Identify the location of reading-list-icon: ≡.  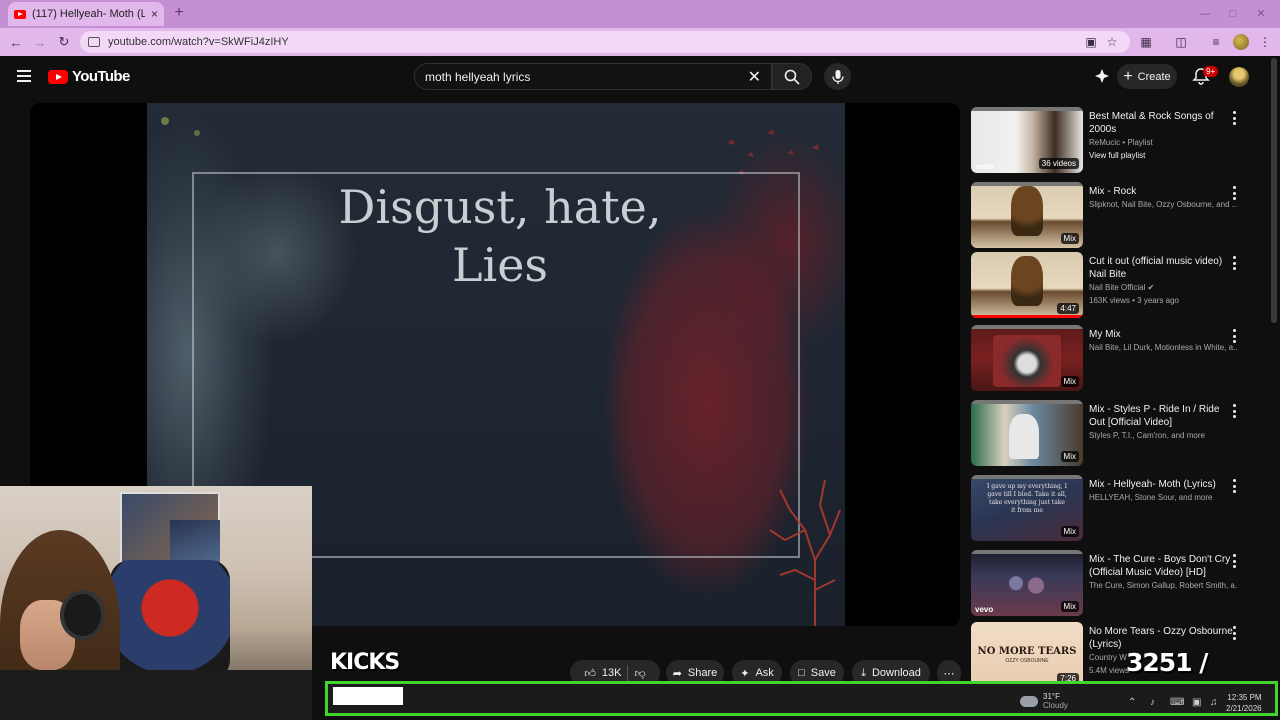
(1216, 42).